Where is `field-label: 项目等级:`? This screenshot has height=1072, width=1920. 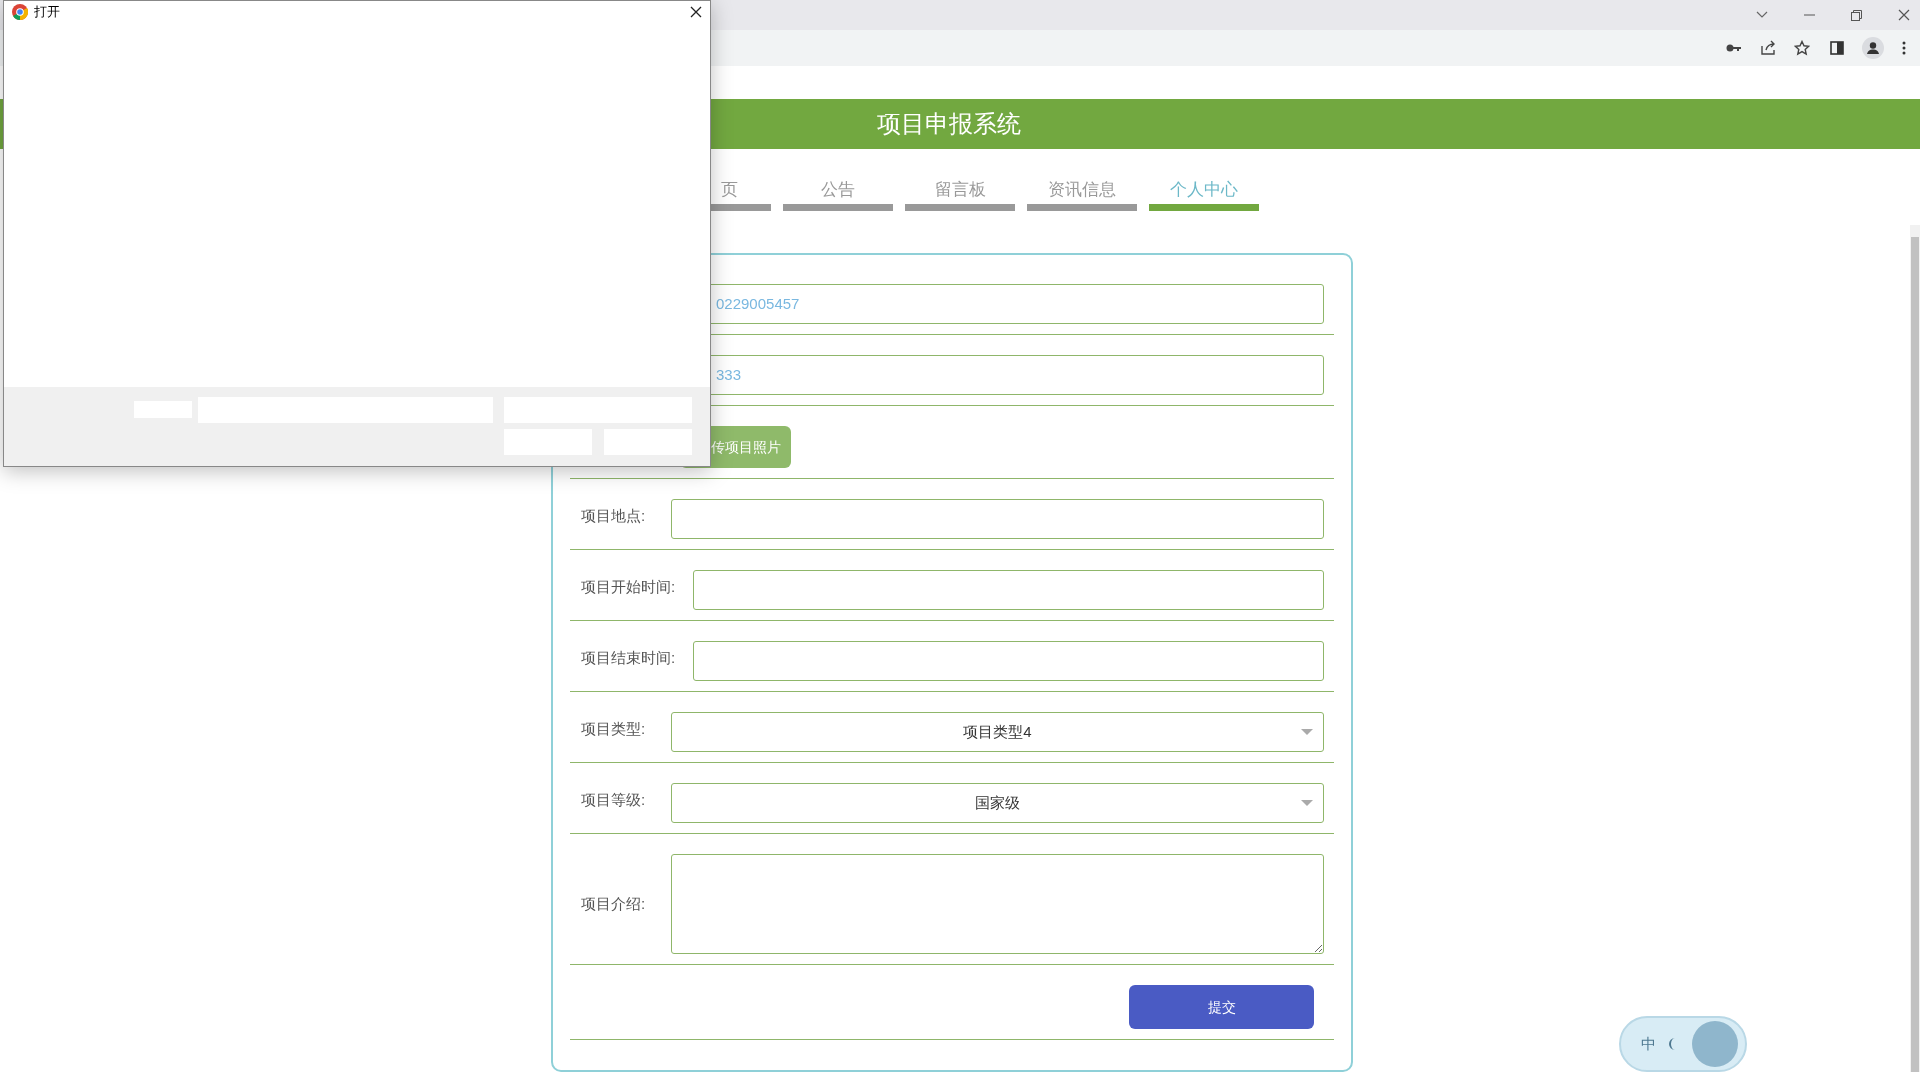
field-label: 项目等级: is located at coordinates (613, 800).